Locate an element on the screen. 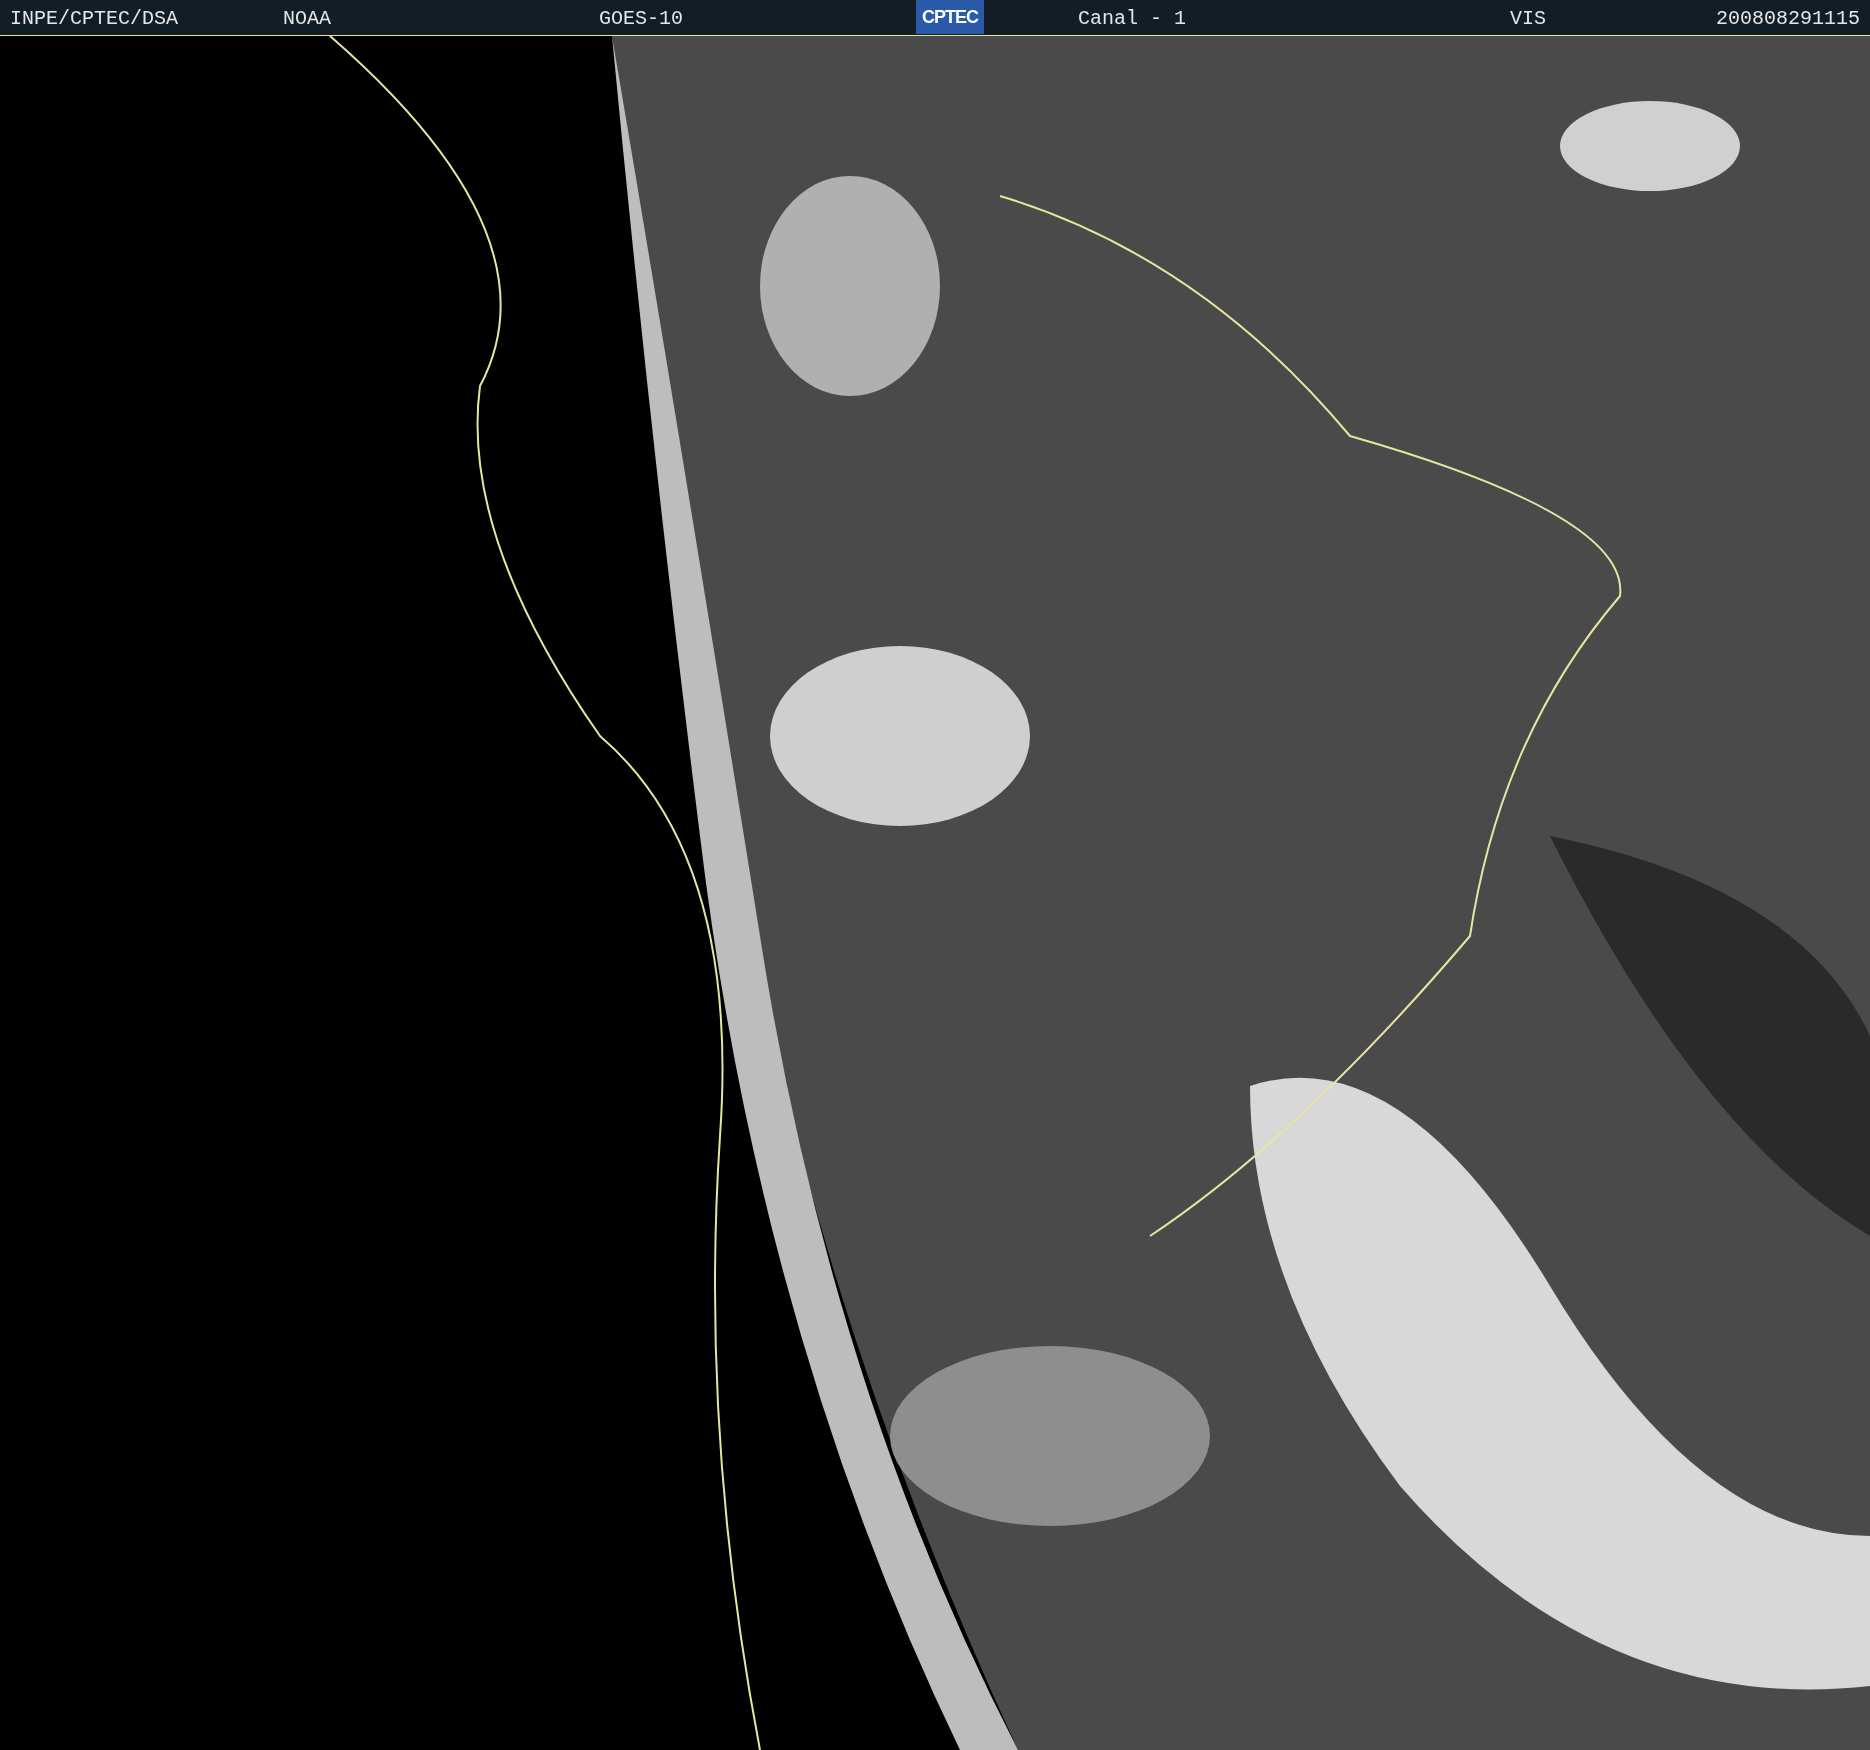 The image size is (1870, 1750). logo: CPTEC is located at coordinates (950, 17).